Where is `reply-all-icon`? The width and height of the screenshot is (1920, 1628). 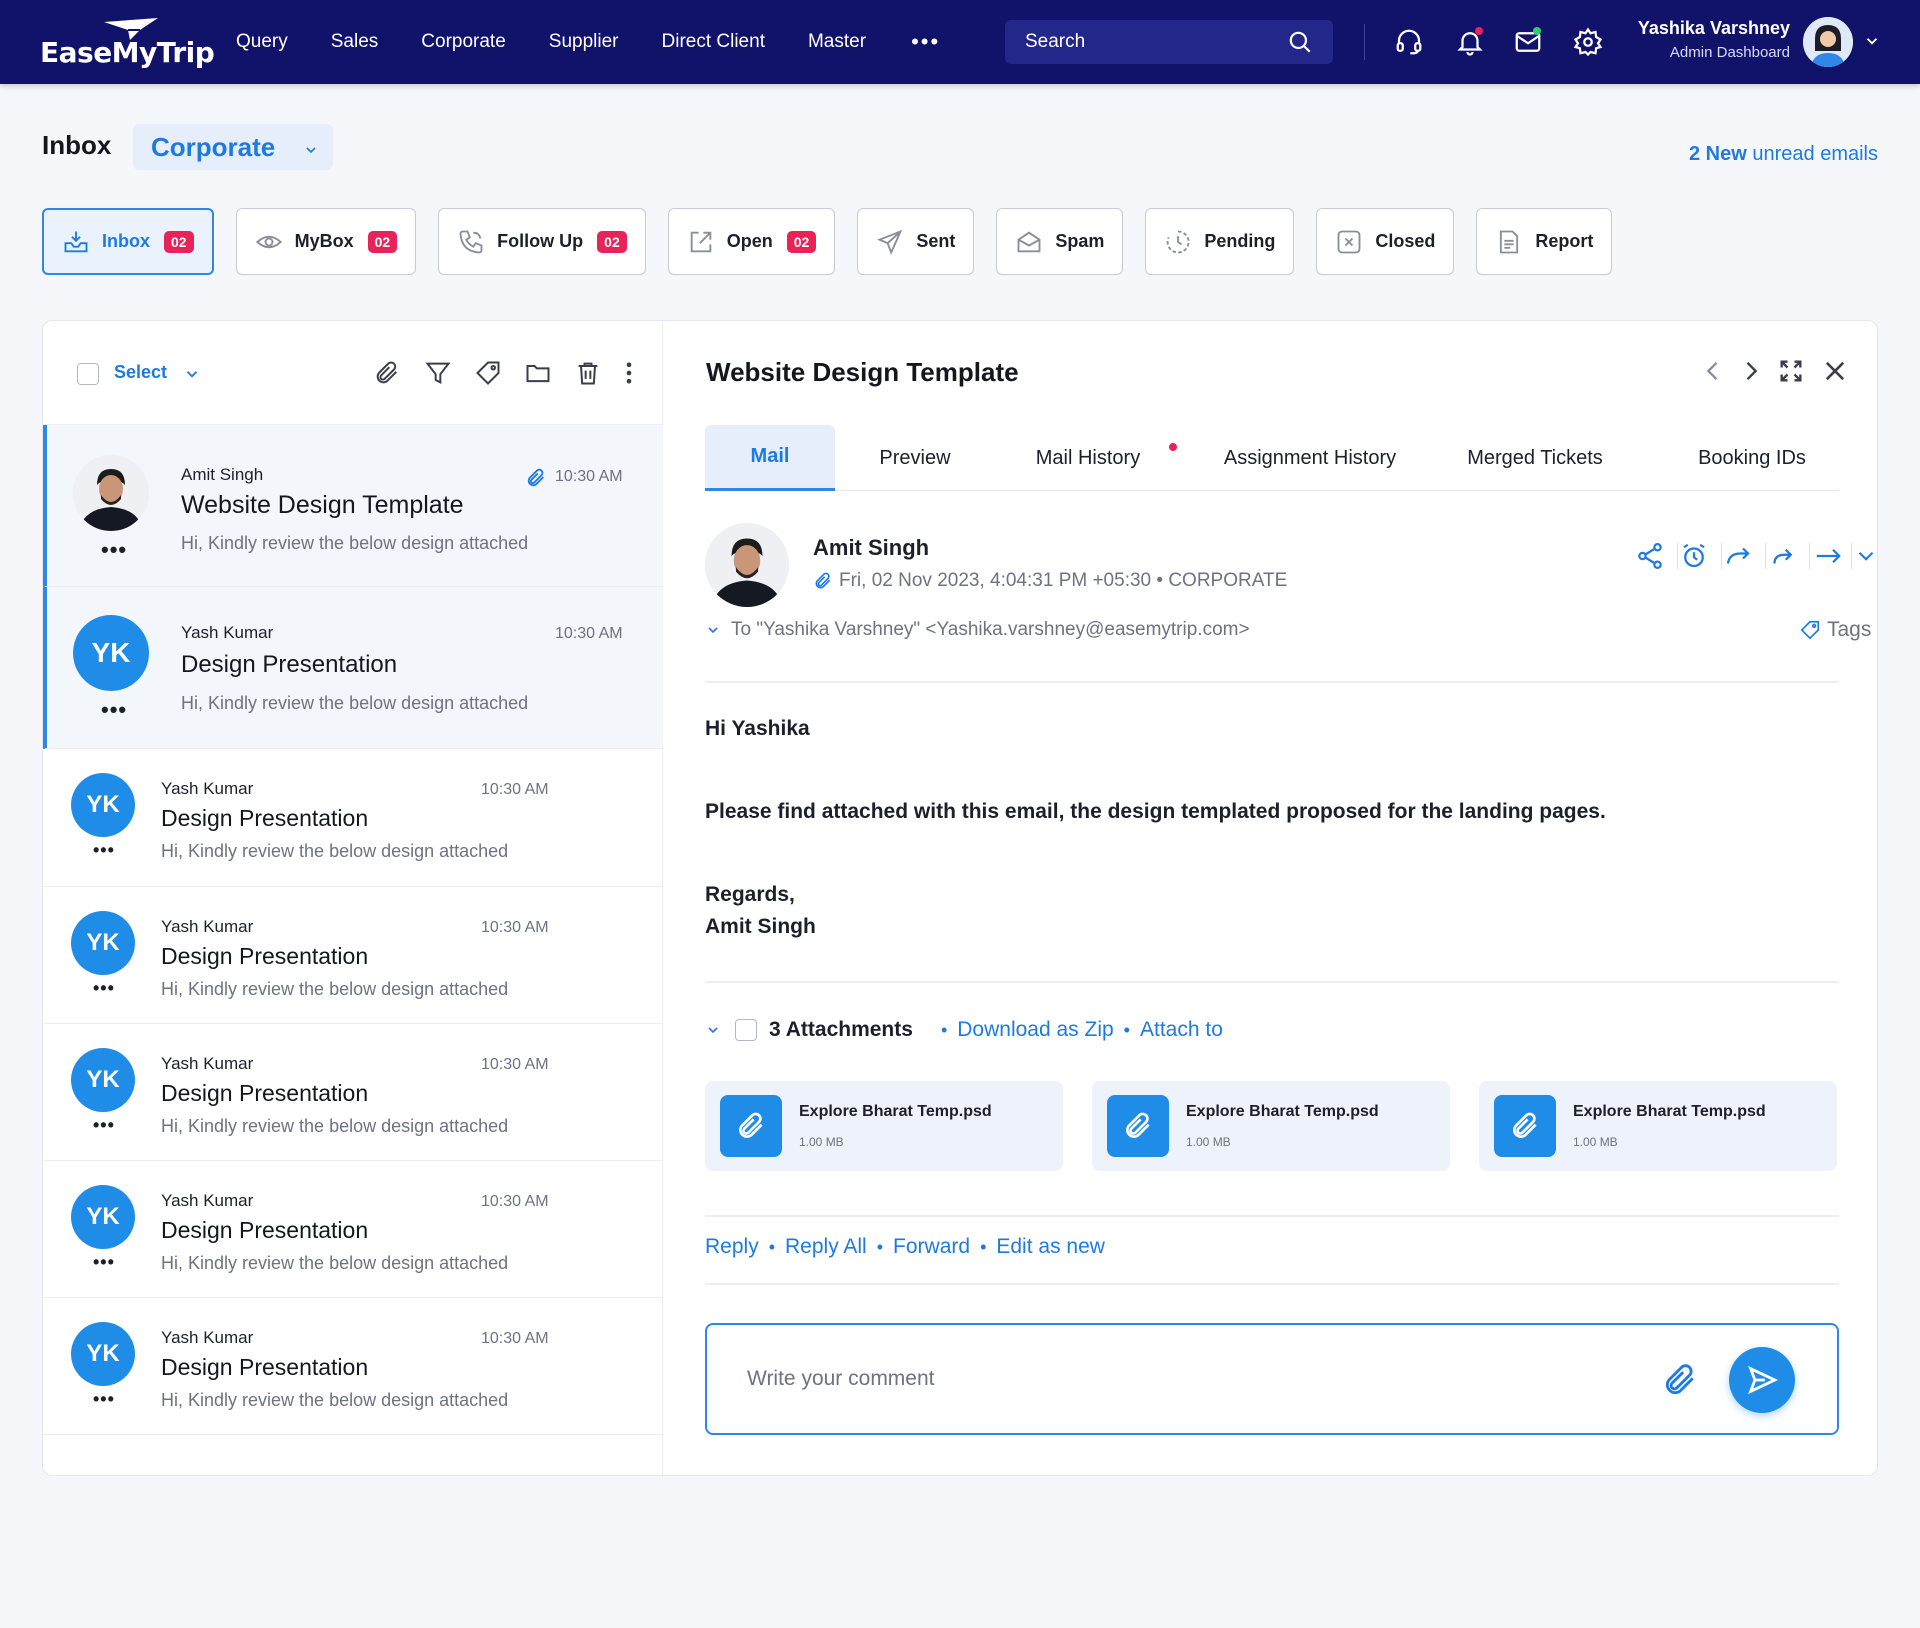
reply-all-icon is located at coordinates (1738, 556).